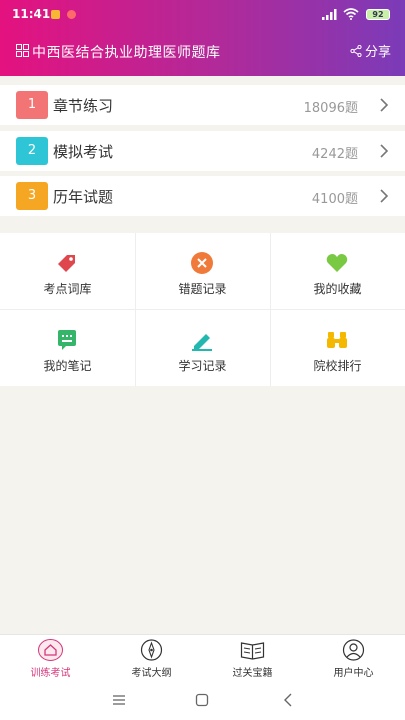 This screenshot has width=405, height=720. What do you see at coordinates (337, 263) in the screenshot?
I see `heart-icon` at bounding box center [337, 263].